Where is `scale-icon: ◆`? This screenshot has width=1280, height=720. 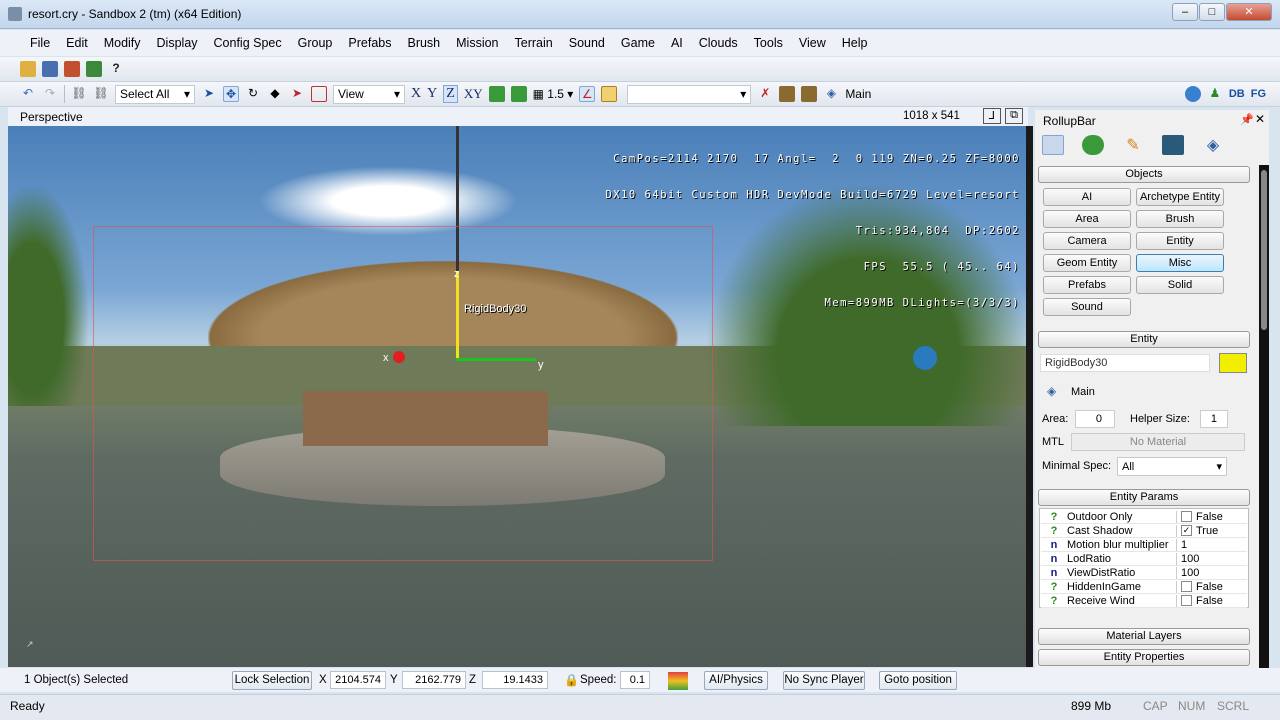 scale-icon: ◆ is located at coordinates (275, 94).